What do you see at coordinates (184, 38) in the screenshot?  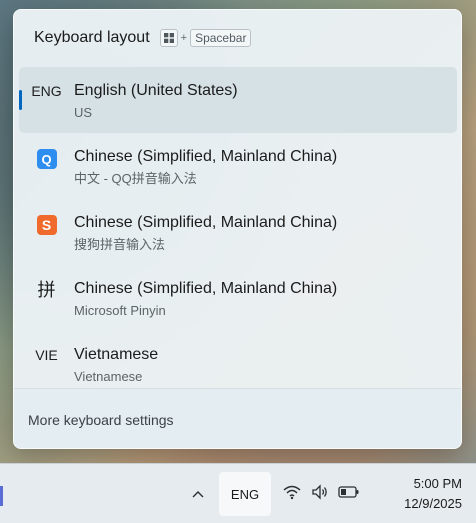 I see `shortcut-plus: +` at bounding box center [184, 38].